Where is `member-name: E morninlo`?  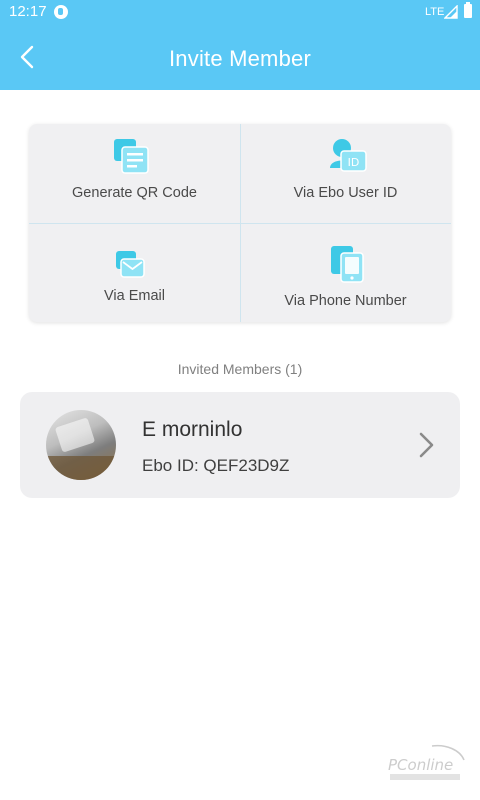
member-name: E morninlo is located at coordinates (192, 429).